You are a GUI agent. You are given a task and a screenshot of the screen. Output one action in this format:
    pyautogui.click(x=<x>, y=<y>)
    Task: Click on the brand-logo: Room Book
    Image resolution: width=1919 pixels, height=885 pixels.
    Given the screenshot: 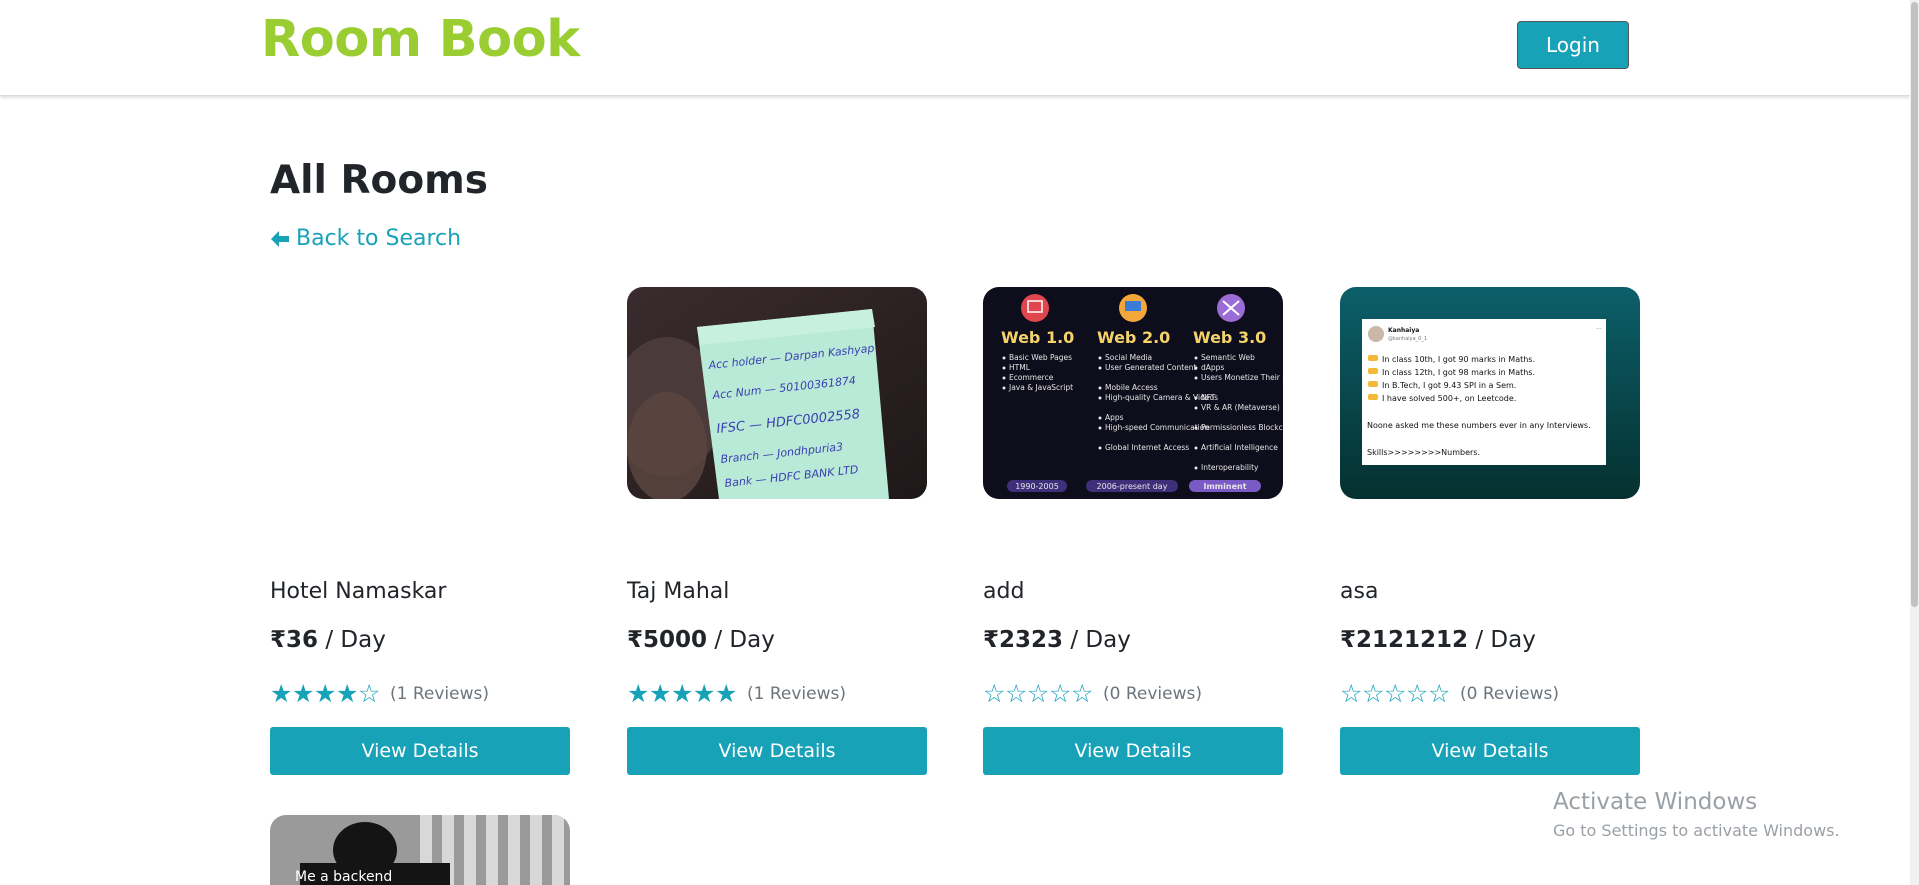 What is the action you would take?
    pyautogui.click(x=420, y=39)
    